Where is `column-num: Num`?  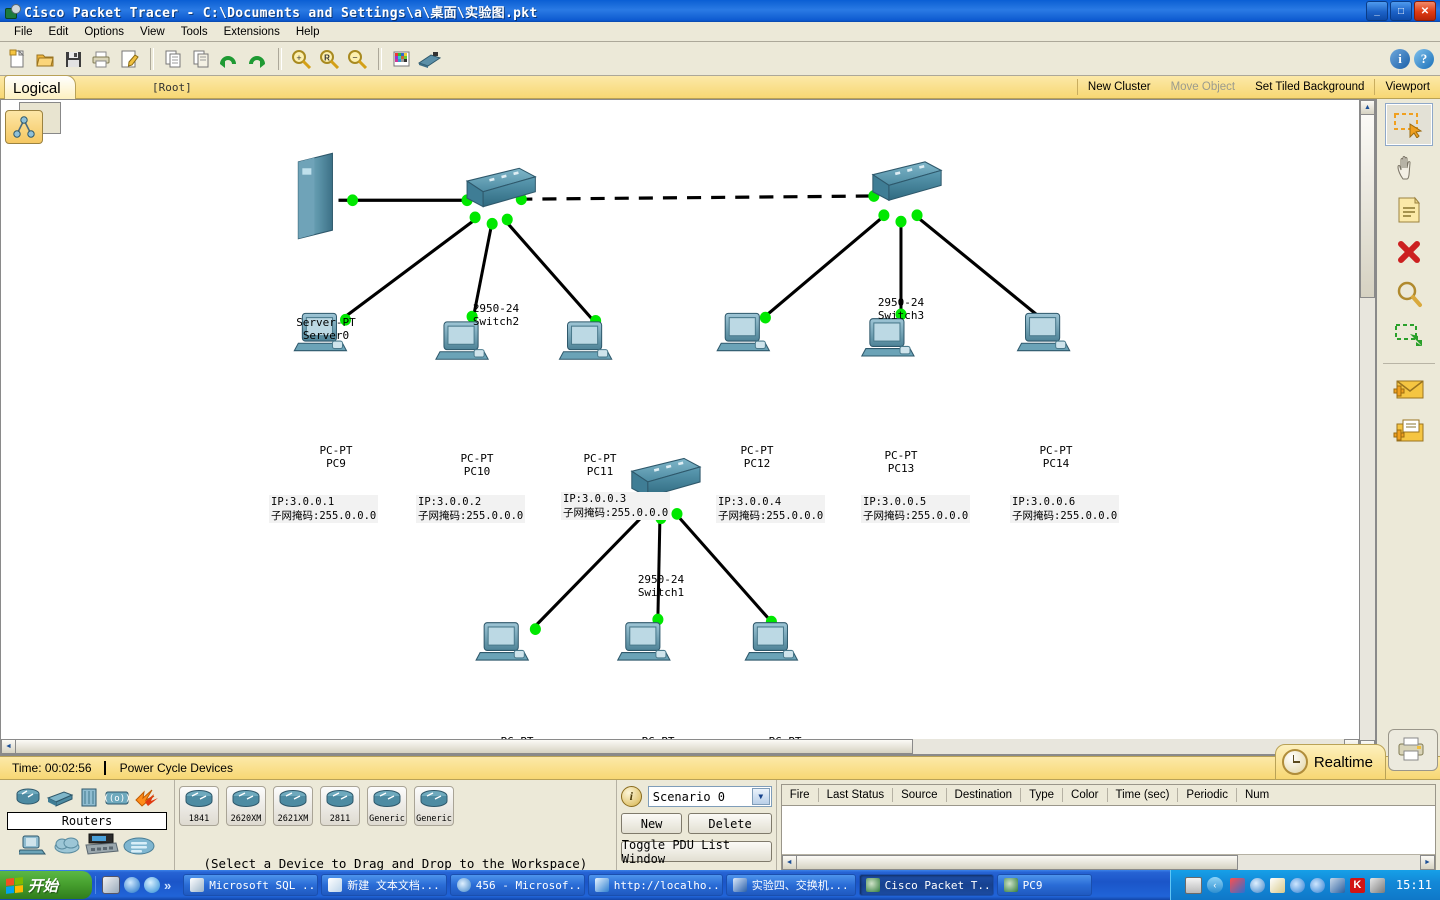
column-num: Num is located at coordinates (1257, 795).